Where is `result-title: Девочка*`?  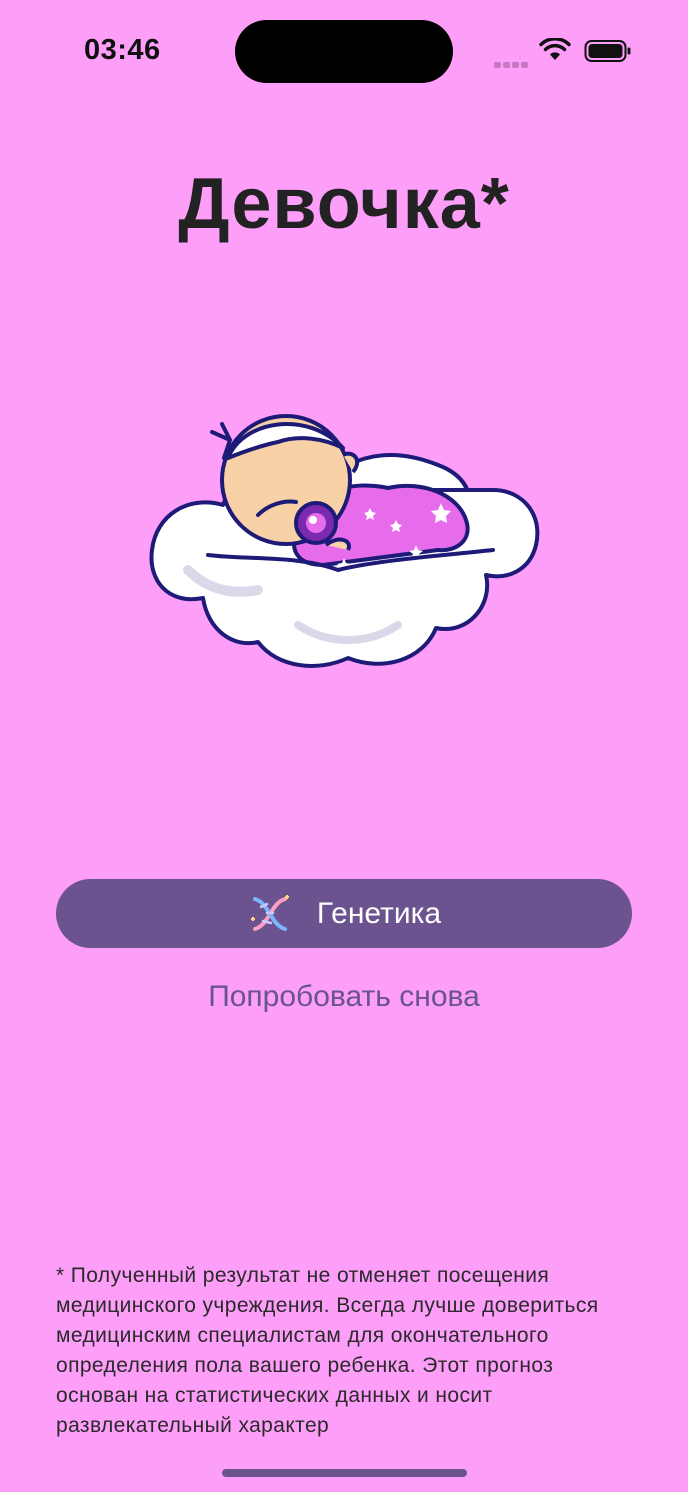 result-title: Девочка* is located at coordinates (344, 204).